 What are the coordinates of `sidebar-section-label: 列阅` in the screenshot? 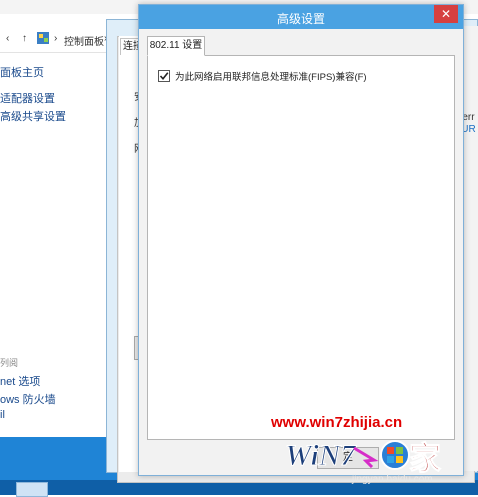 It's located at (9, 363).